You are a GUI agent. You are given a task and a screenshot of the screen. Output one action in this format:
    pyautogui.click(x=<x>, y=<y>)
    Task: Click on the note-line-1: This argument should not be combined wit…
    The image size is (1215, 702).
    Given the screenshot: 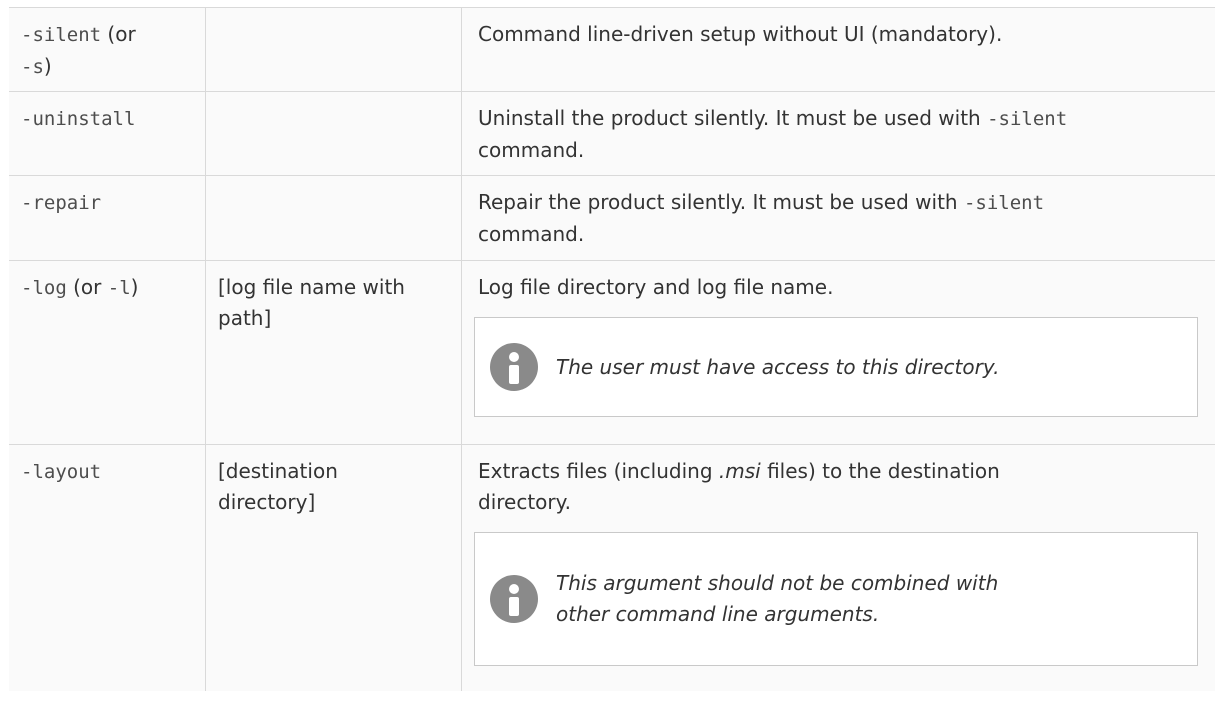 What is the action you would take?
    pyautogui.click(x=777, y=583)
    